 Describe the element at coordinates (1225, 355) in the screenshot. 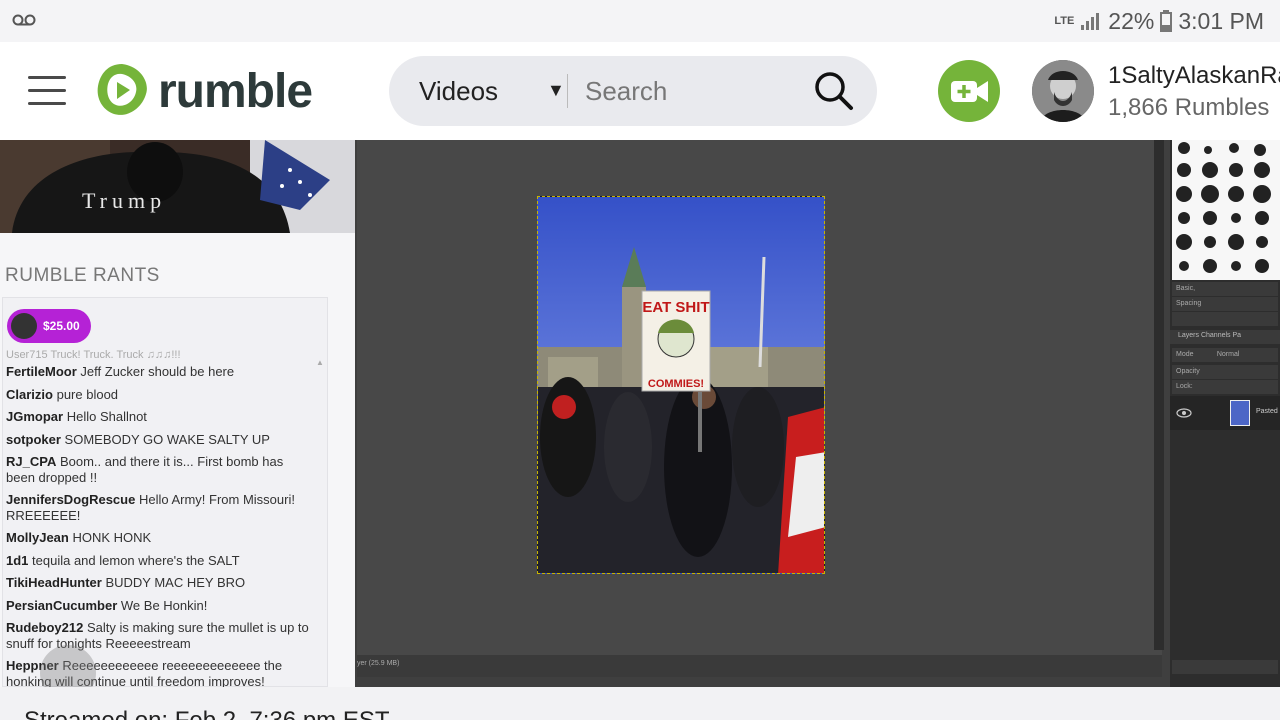

I see `mode-row: Mode Normal` at that location.